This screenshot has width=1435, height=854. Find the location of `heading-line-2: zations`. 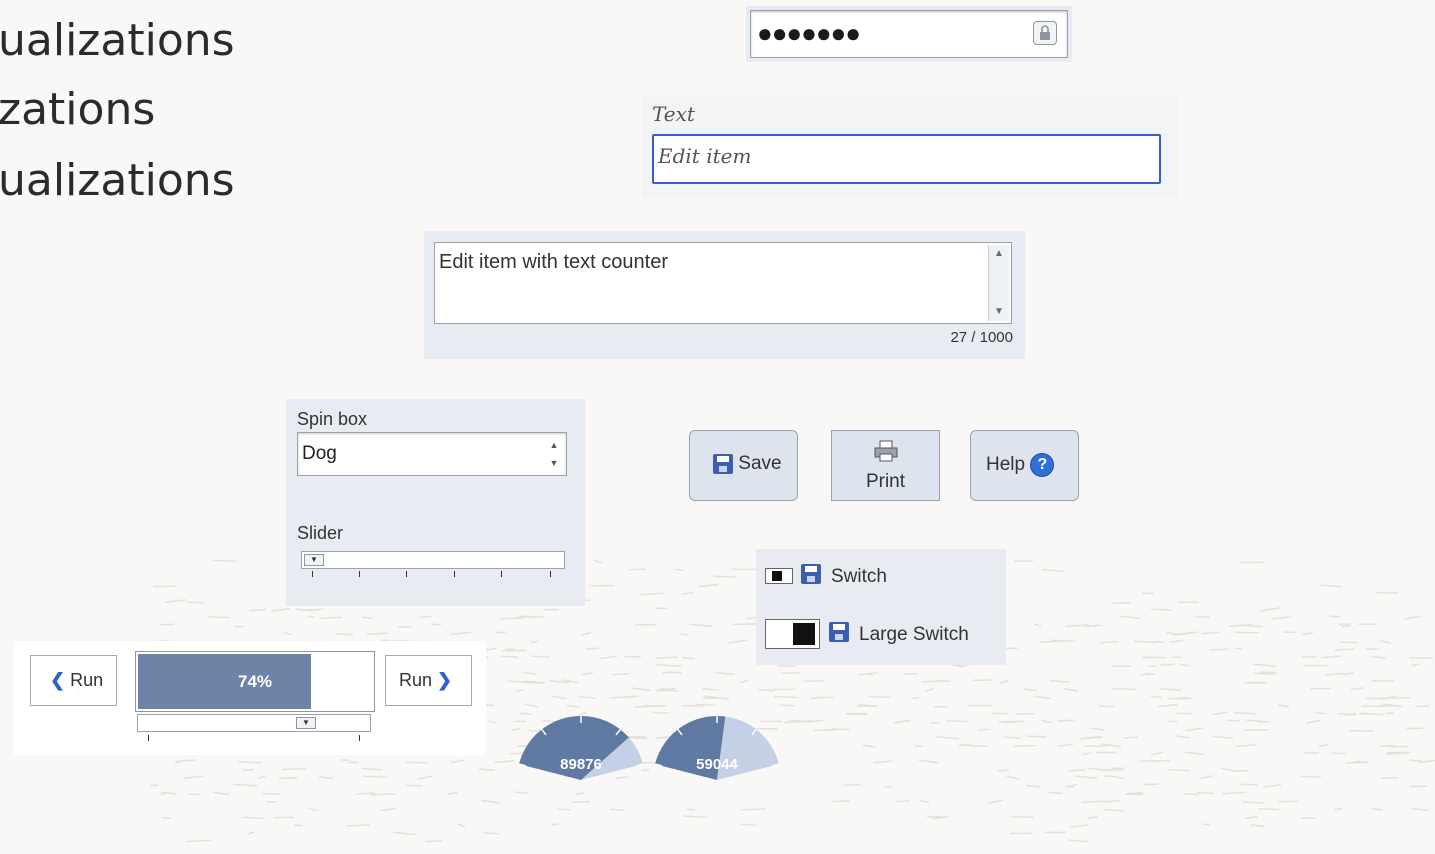

heading-line-2: zations is located at coordinates (78, 109).